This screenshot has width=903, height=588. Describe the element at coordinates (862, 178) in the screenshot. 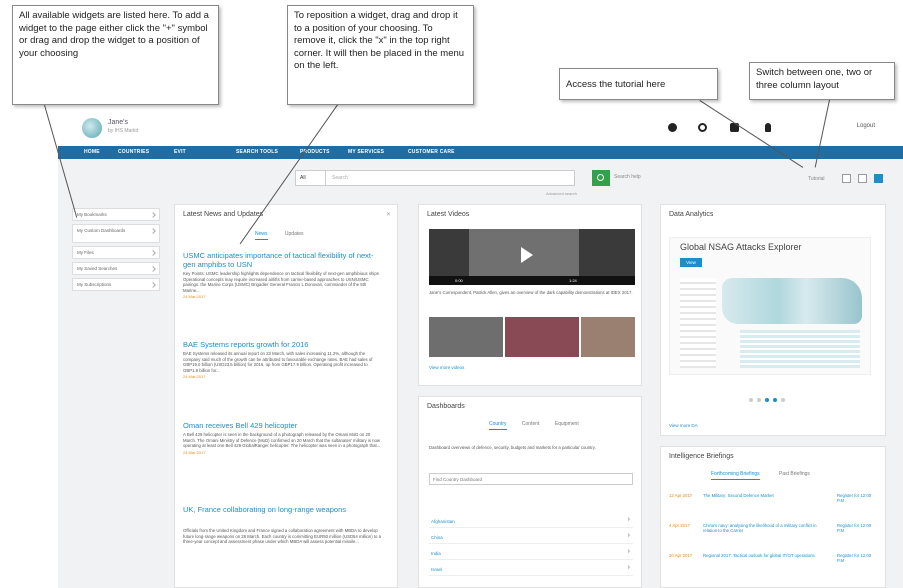

I see `layout-two-column-icon` at that location.